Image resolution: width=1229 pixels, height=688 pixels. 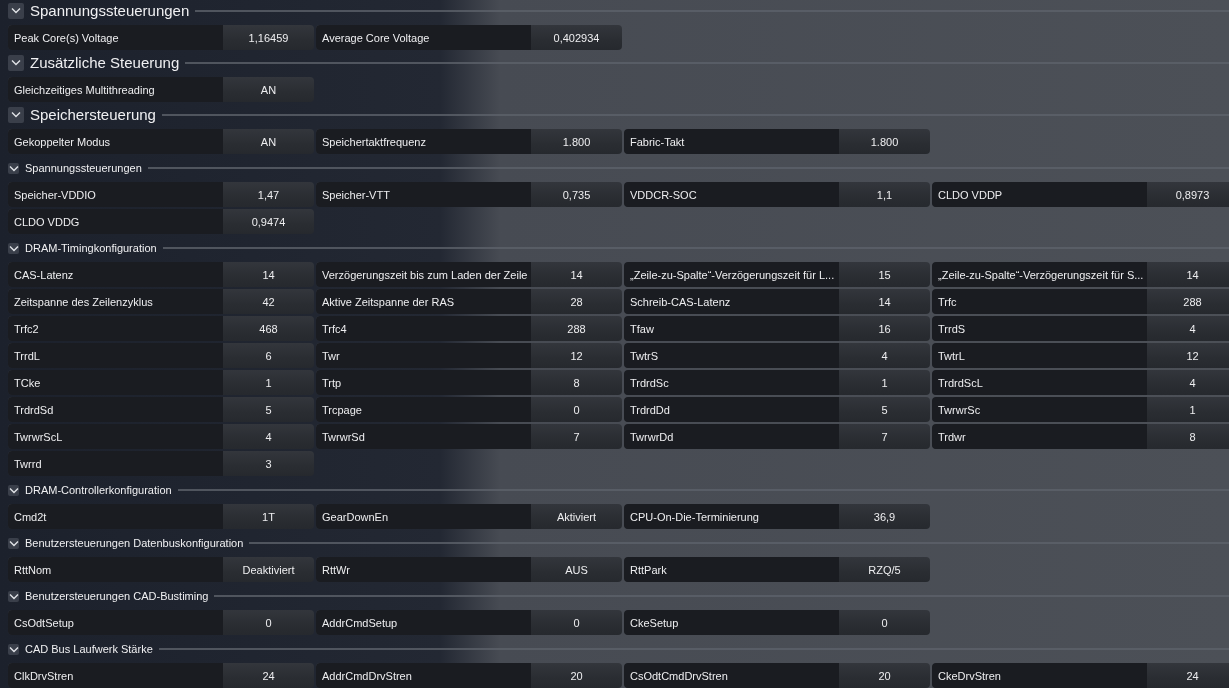 I want to click on setting-label: CkeSetup, so click(x=731, y=622).